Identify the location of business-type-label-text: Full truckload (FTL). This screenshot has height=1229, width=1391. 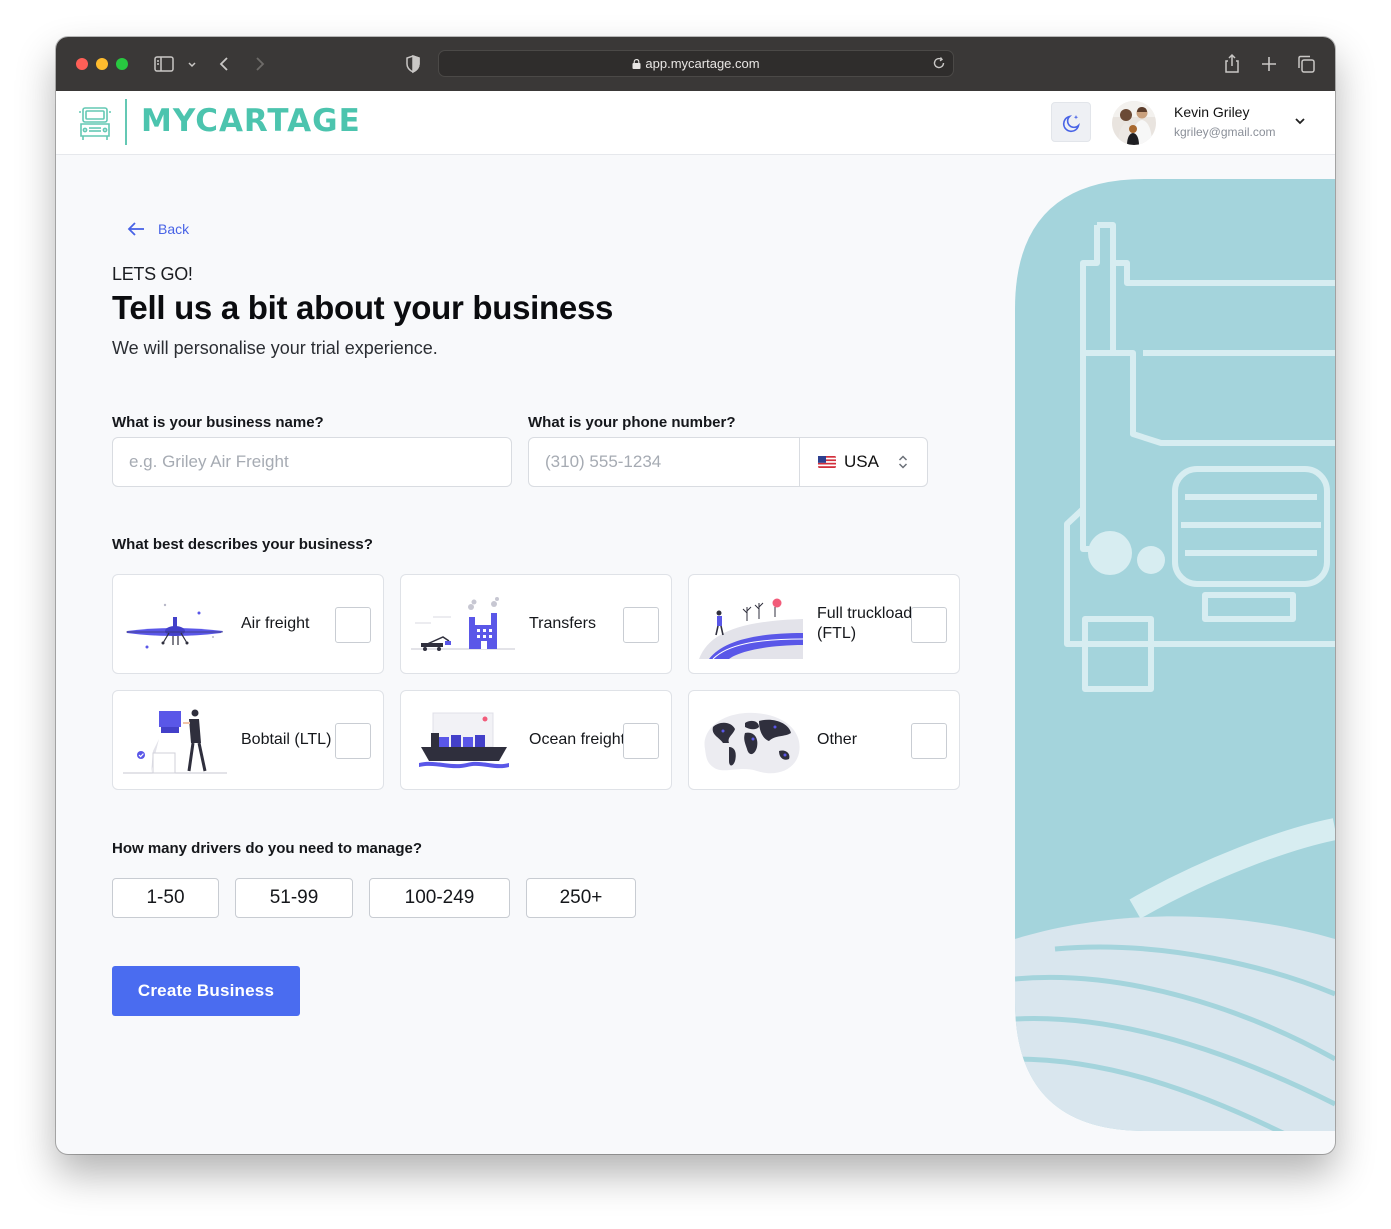
(865, 623).